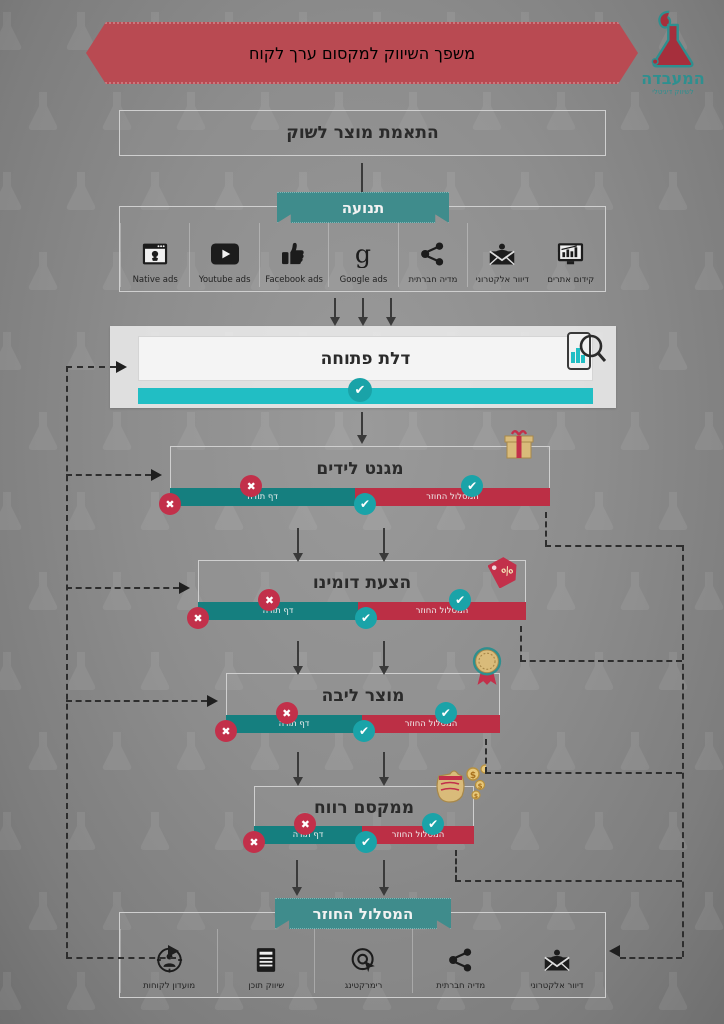 This screenshot has height=1024, width=724. I want to click on retargeting-cursor-icon, so click(363, 960).